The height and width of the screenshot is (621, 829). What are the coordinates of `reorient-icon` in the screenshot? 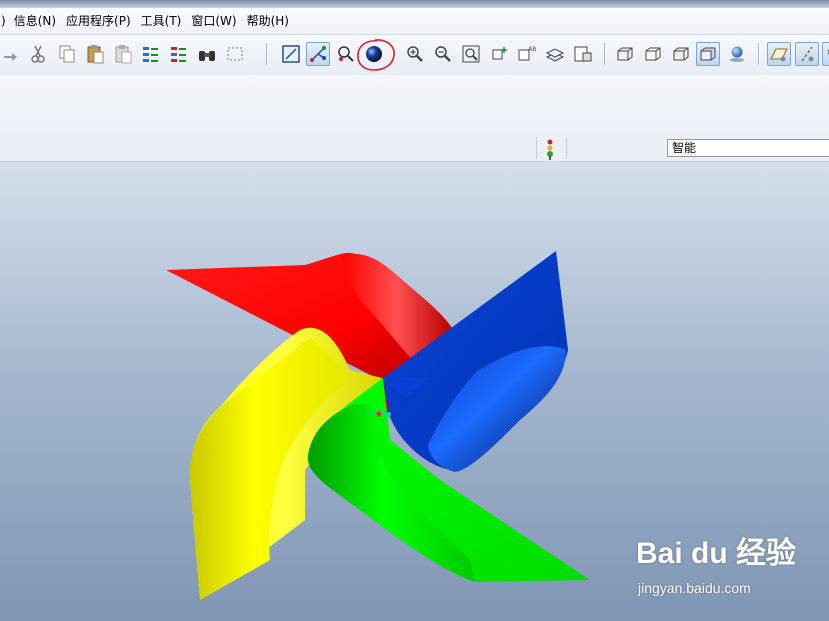 It's located at (499, 54).